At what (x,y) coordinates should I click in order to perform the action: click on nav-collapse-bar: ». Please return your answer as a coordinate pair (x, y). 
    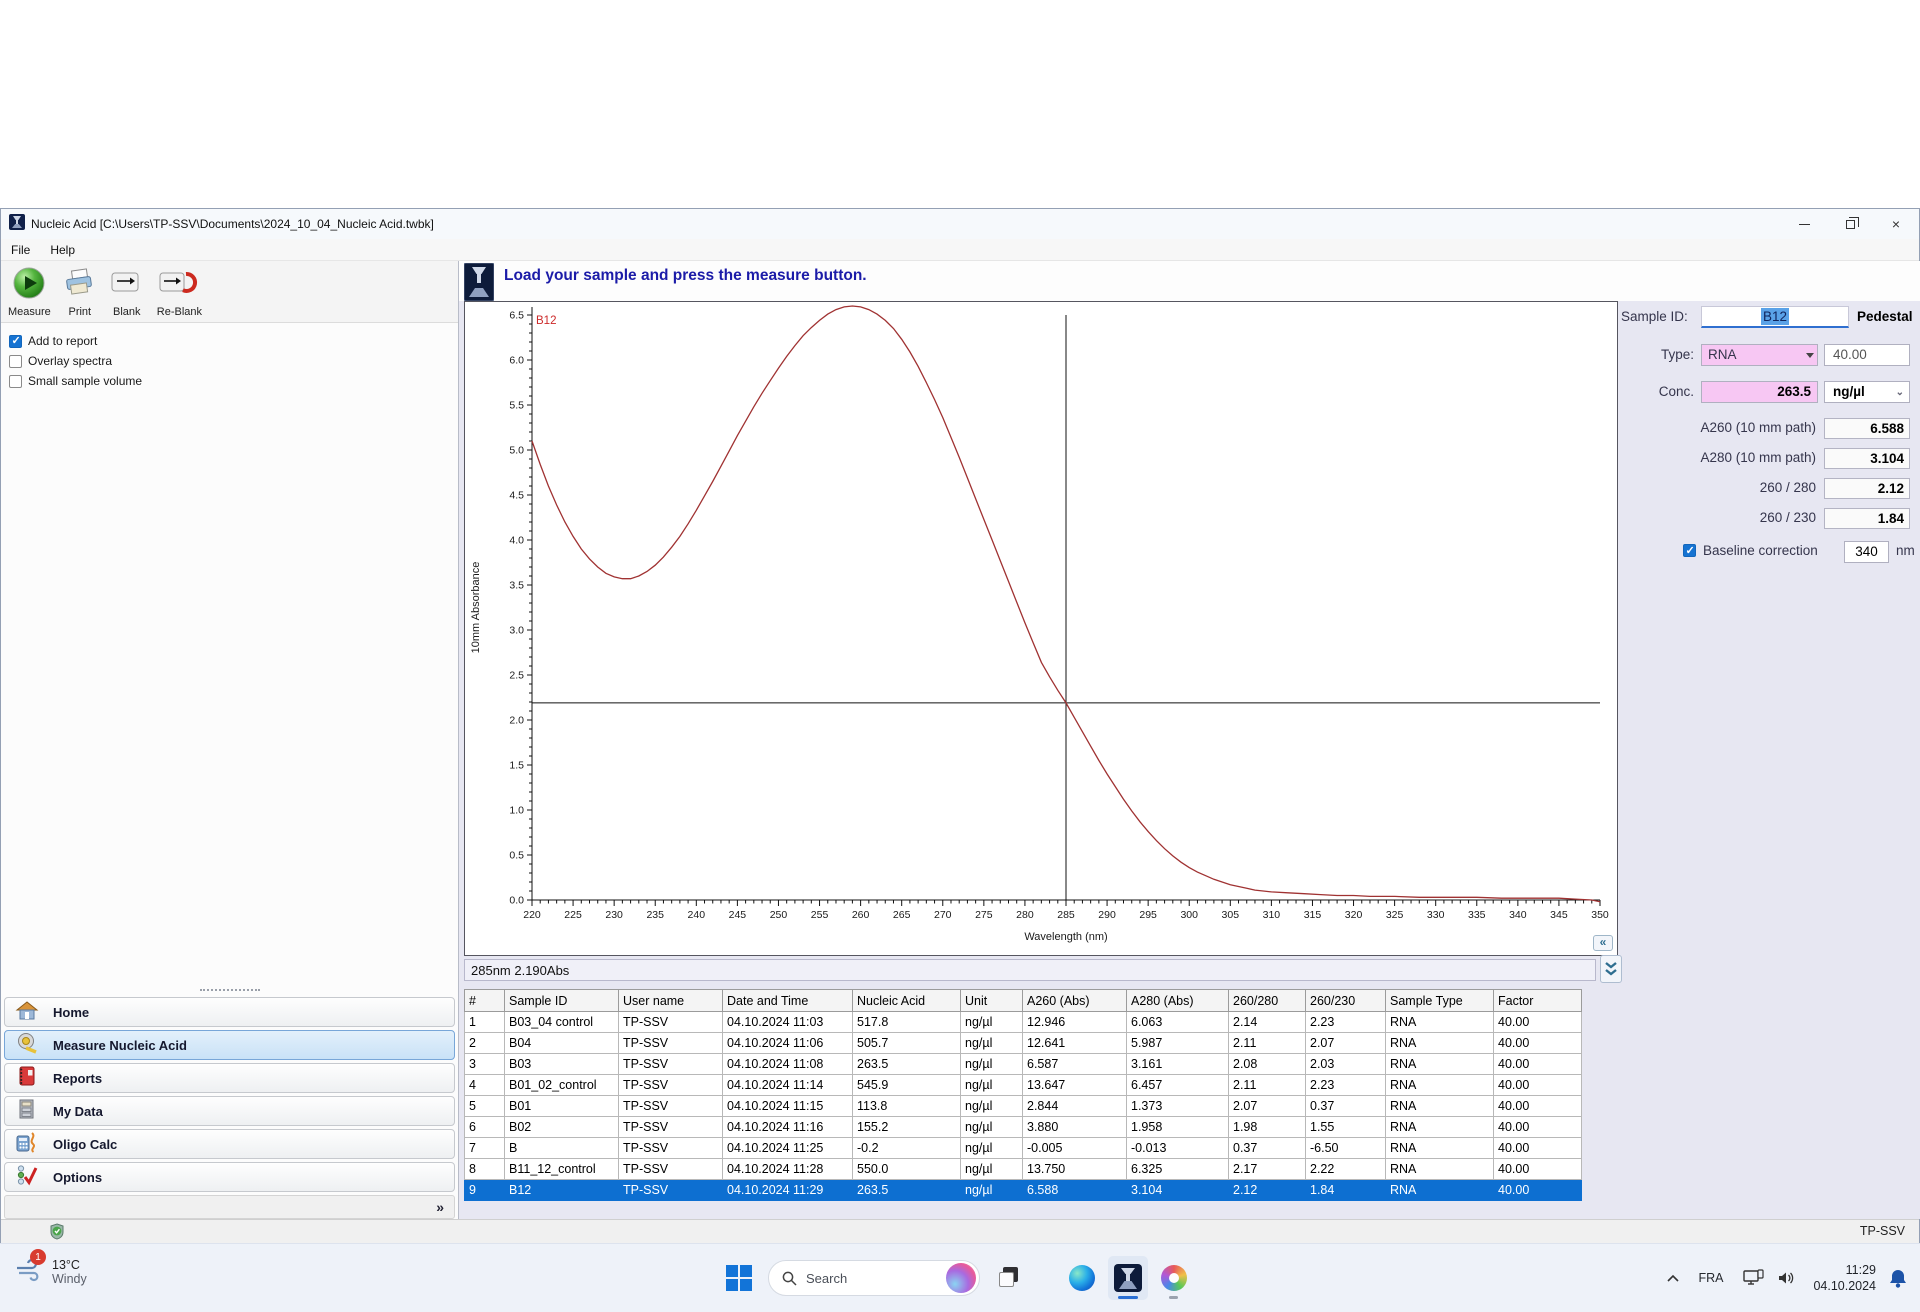
    Looking at the image, I should click on (229, 1207).